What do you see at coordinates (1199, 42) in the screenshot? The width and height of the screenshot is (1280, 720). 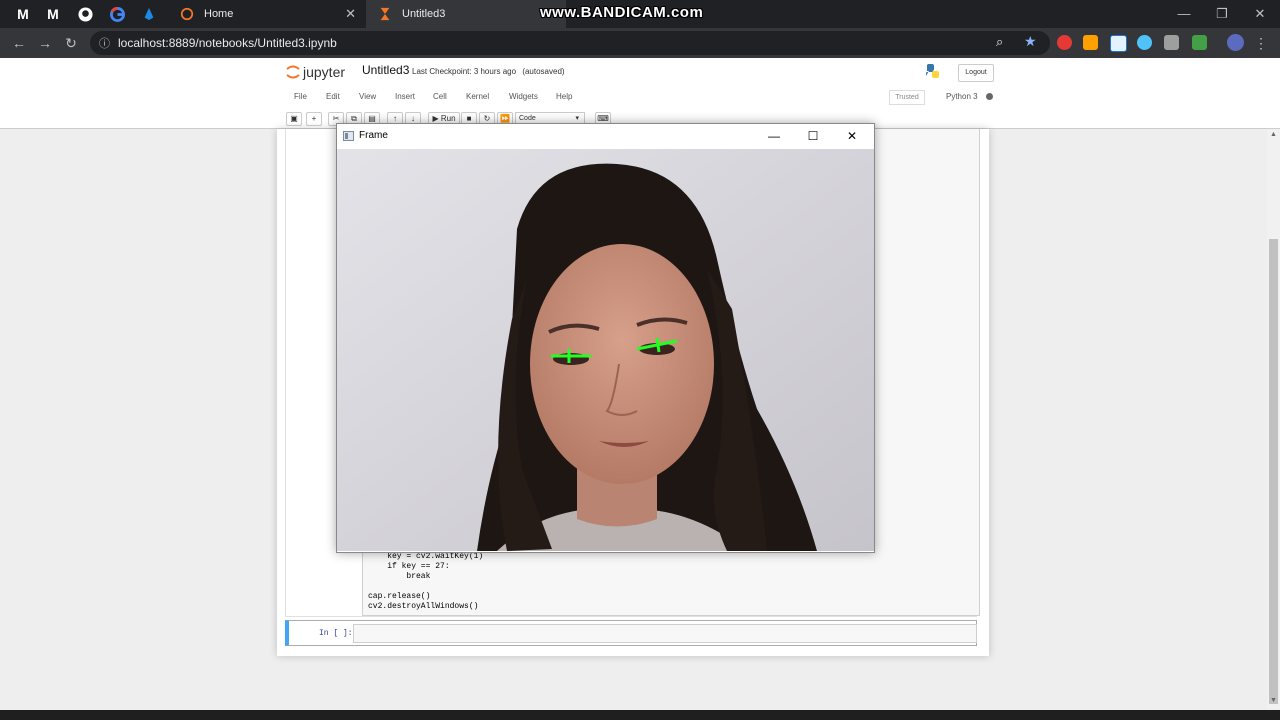 I see `extension-sheets-icon` at bounding box center [1199, 42].